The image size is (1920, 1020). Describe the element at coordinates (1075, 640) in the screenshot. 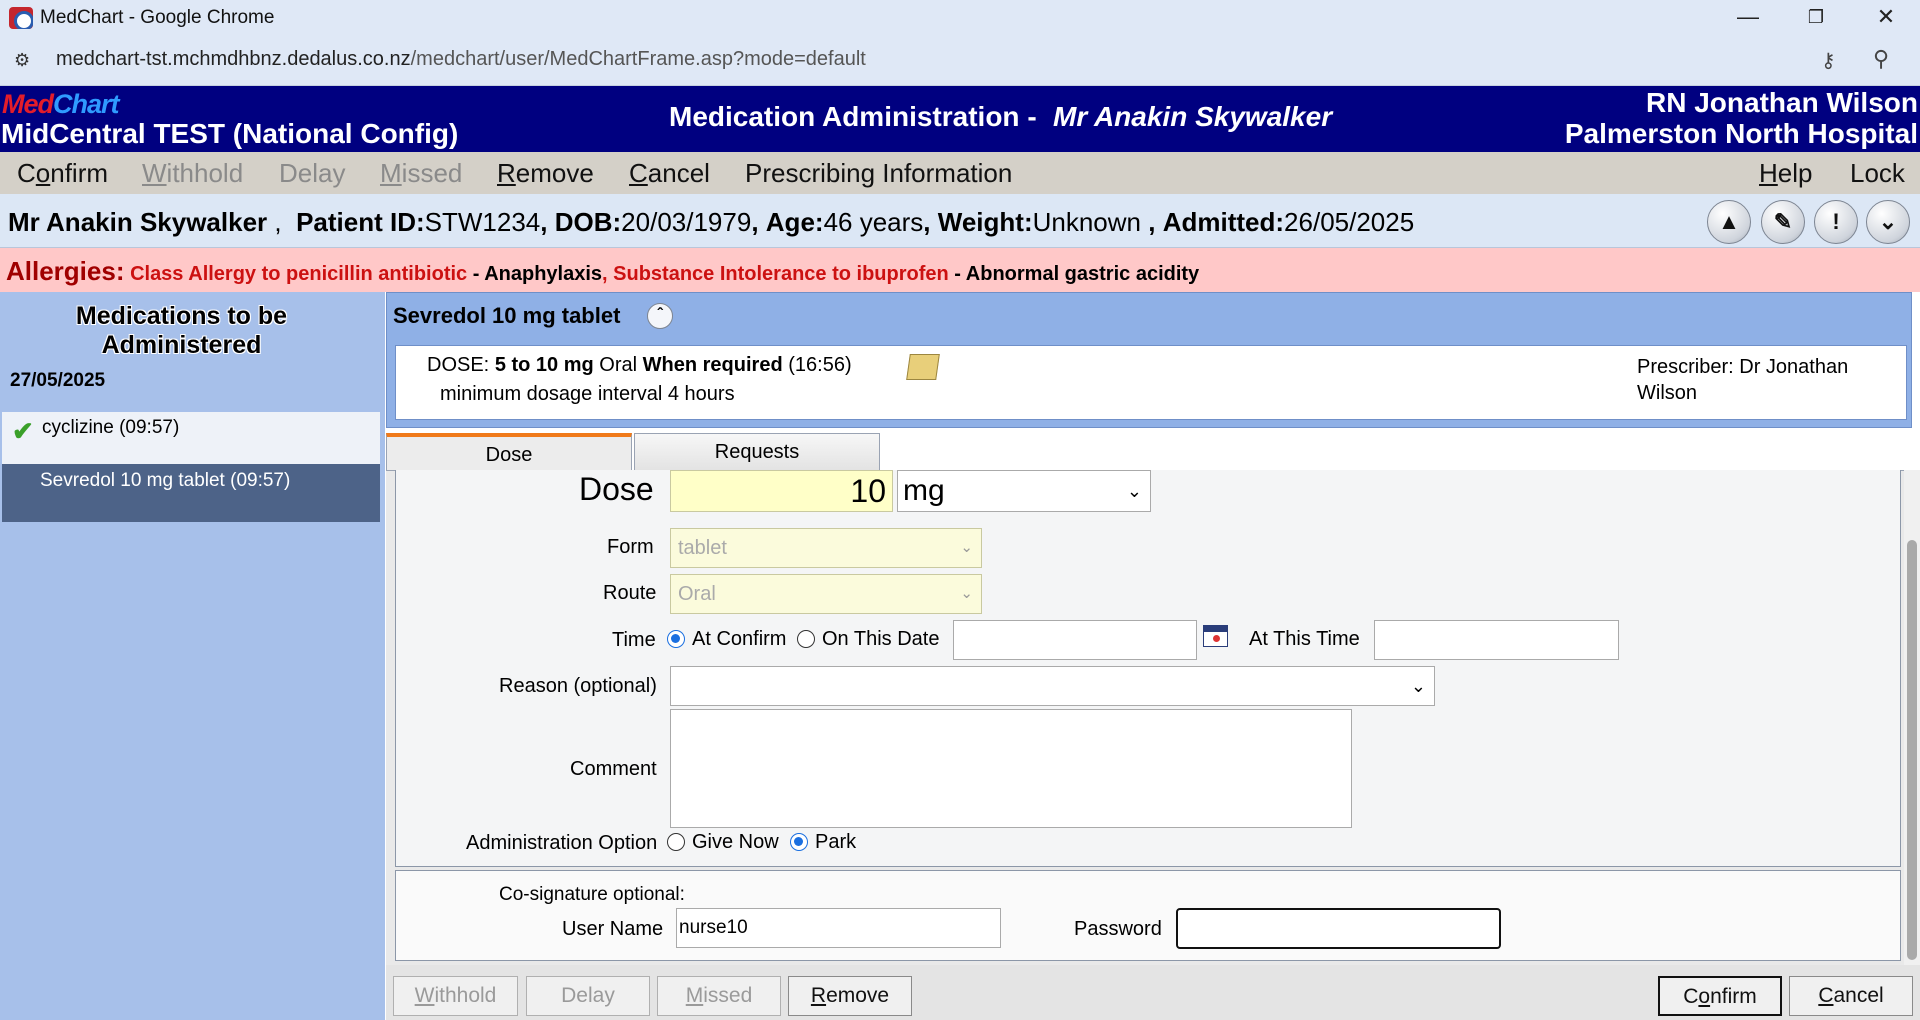

I see `date-input` at that location.